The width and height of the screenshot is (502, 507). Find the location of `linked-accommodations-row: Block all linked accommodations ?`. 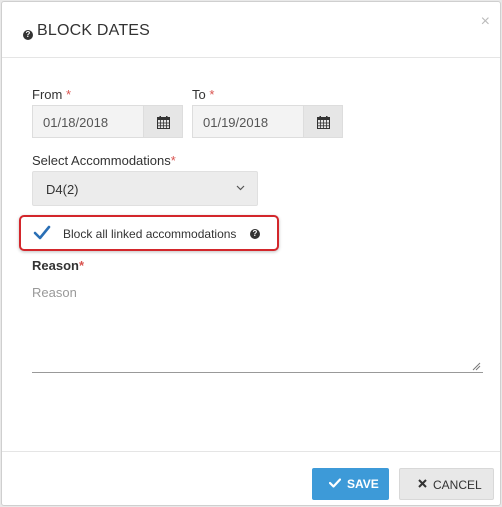

linked-accommodations-row: Block all linked accommodations ? is located at coordinates (149, 233).